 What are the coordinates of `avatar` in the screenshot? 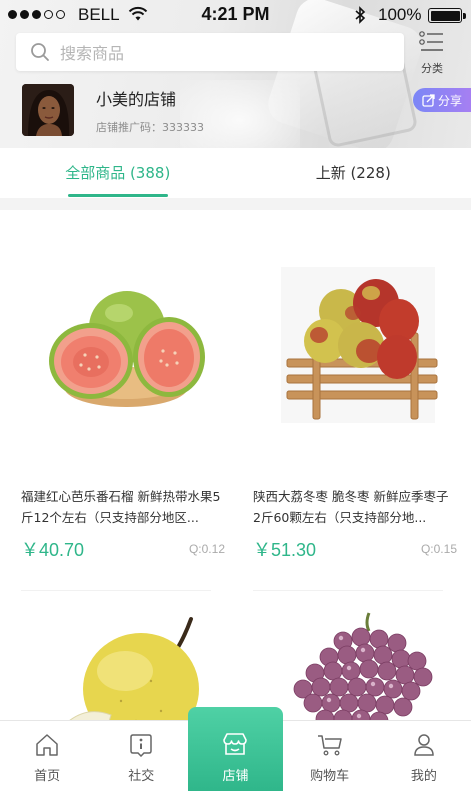 It's located at (48, 110).